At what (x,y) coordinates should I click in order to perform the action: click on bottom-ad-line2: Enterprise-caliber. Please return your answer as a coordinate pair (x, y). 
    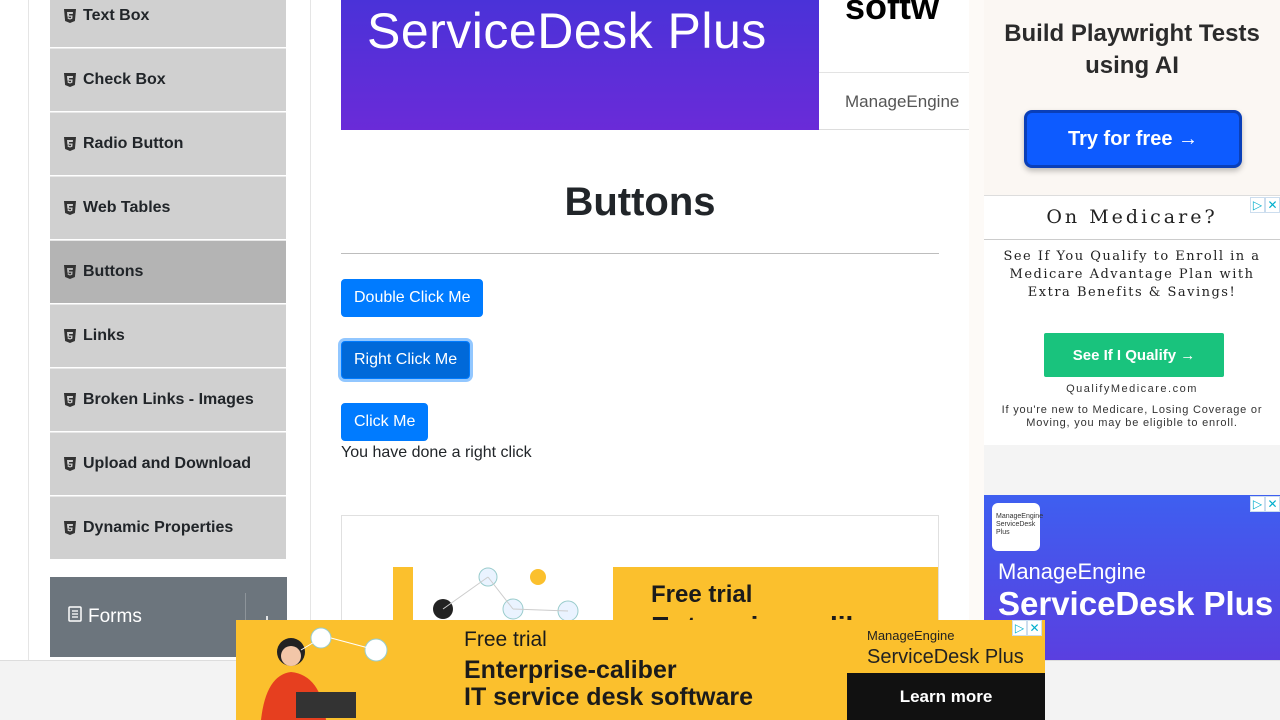
    Looking at the image, I should click on (570, 670).